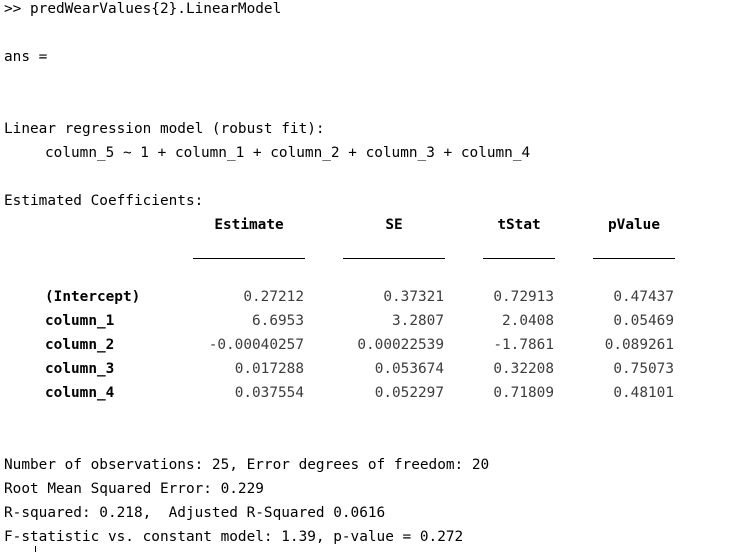 This screenshot has height=552, width=735. What do you see at coordinates (35, 549) in the screenshot?
I see `text-cursor` at bounding box center [35, 549].